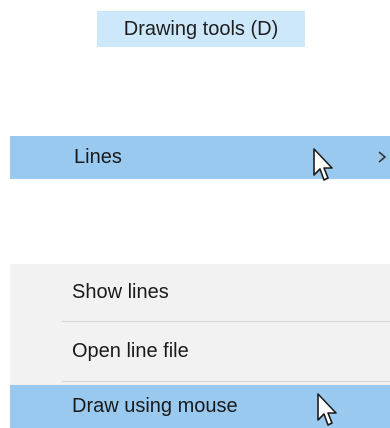  Describe the element at coordinates (98, 157) in the screenshot. I see `menu-item-lines-label: Lines` at that location.